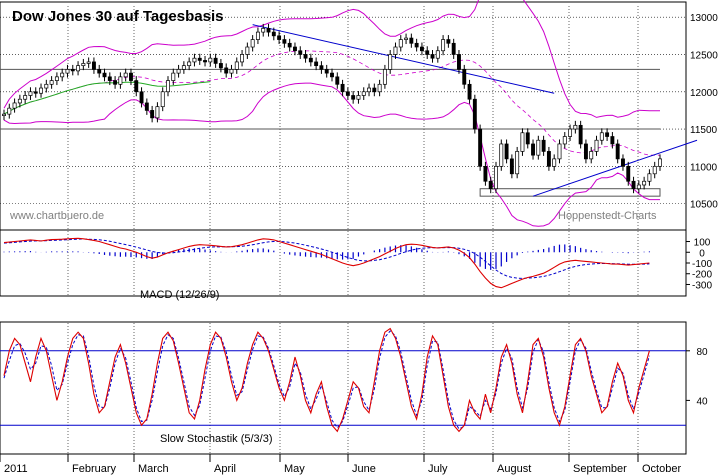 The image size is (723, 476). Describe the element at coordinates (702, 275) in the screenshot. I see `macd-tick-label: -200` at that location.